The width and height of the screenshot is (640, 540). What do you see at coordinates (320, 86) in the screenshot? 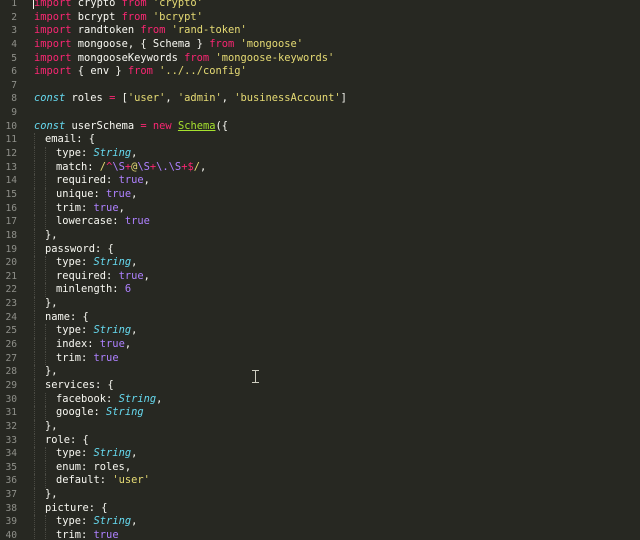
I see `code-line: 7` at bounding box center [320, 86].